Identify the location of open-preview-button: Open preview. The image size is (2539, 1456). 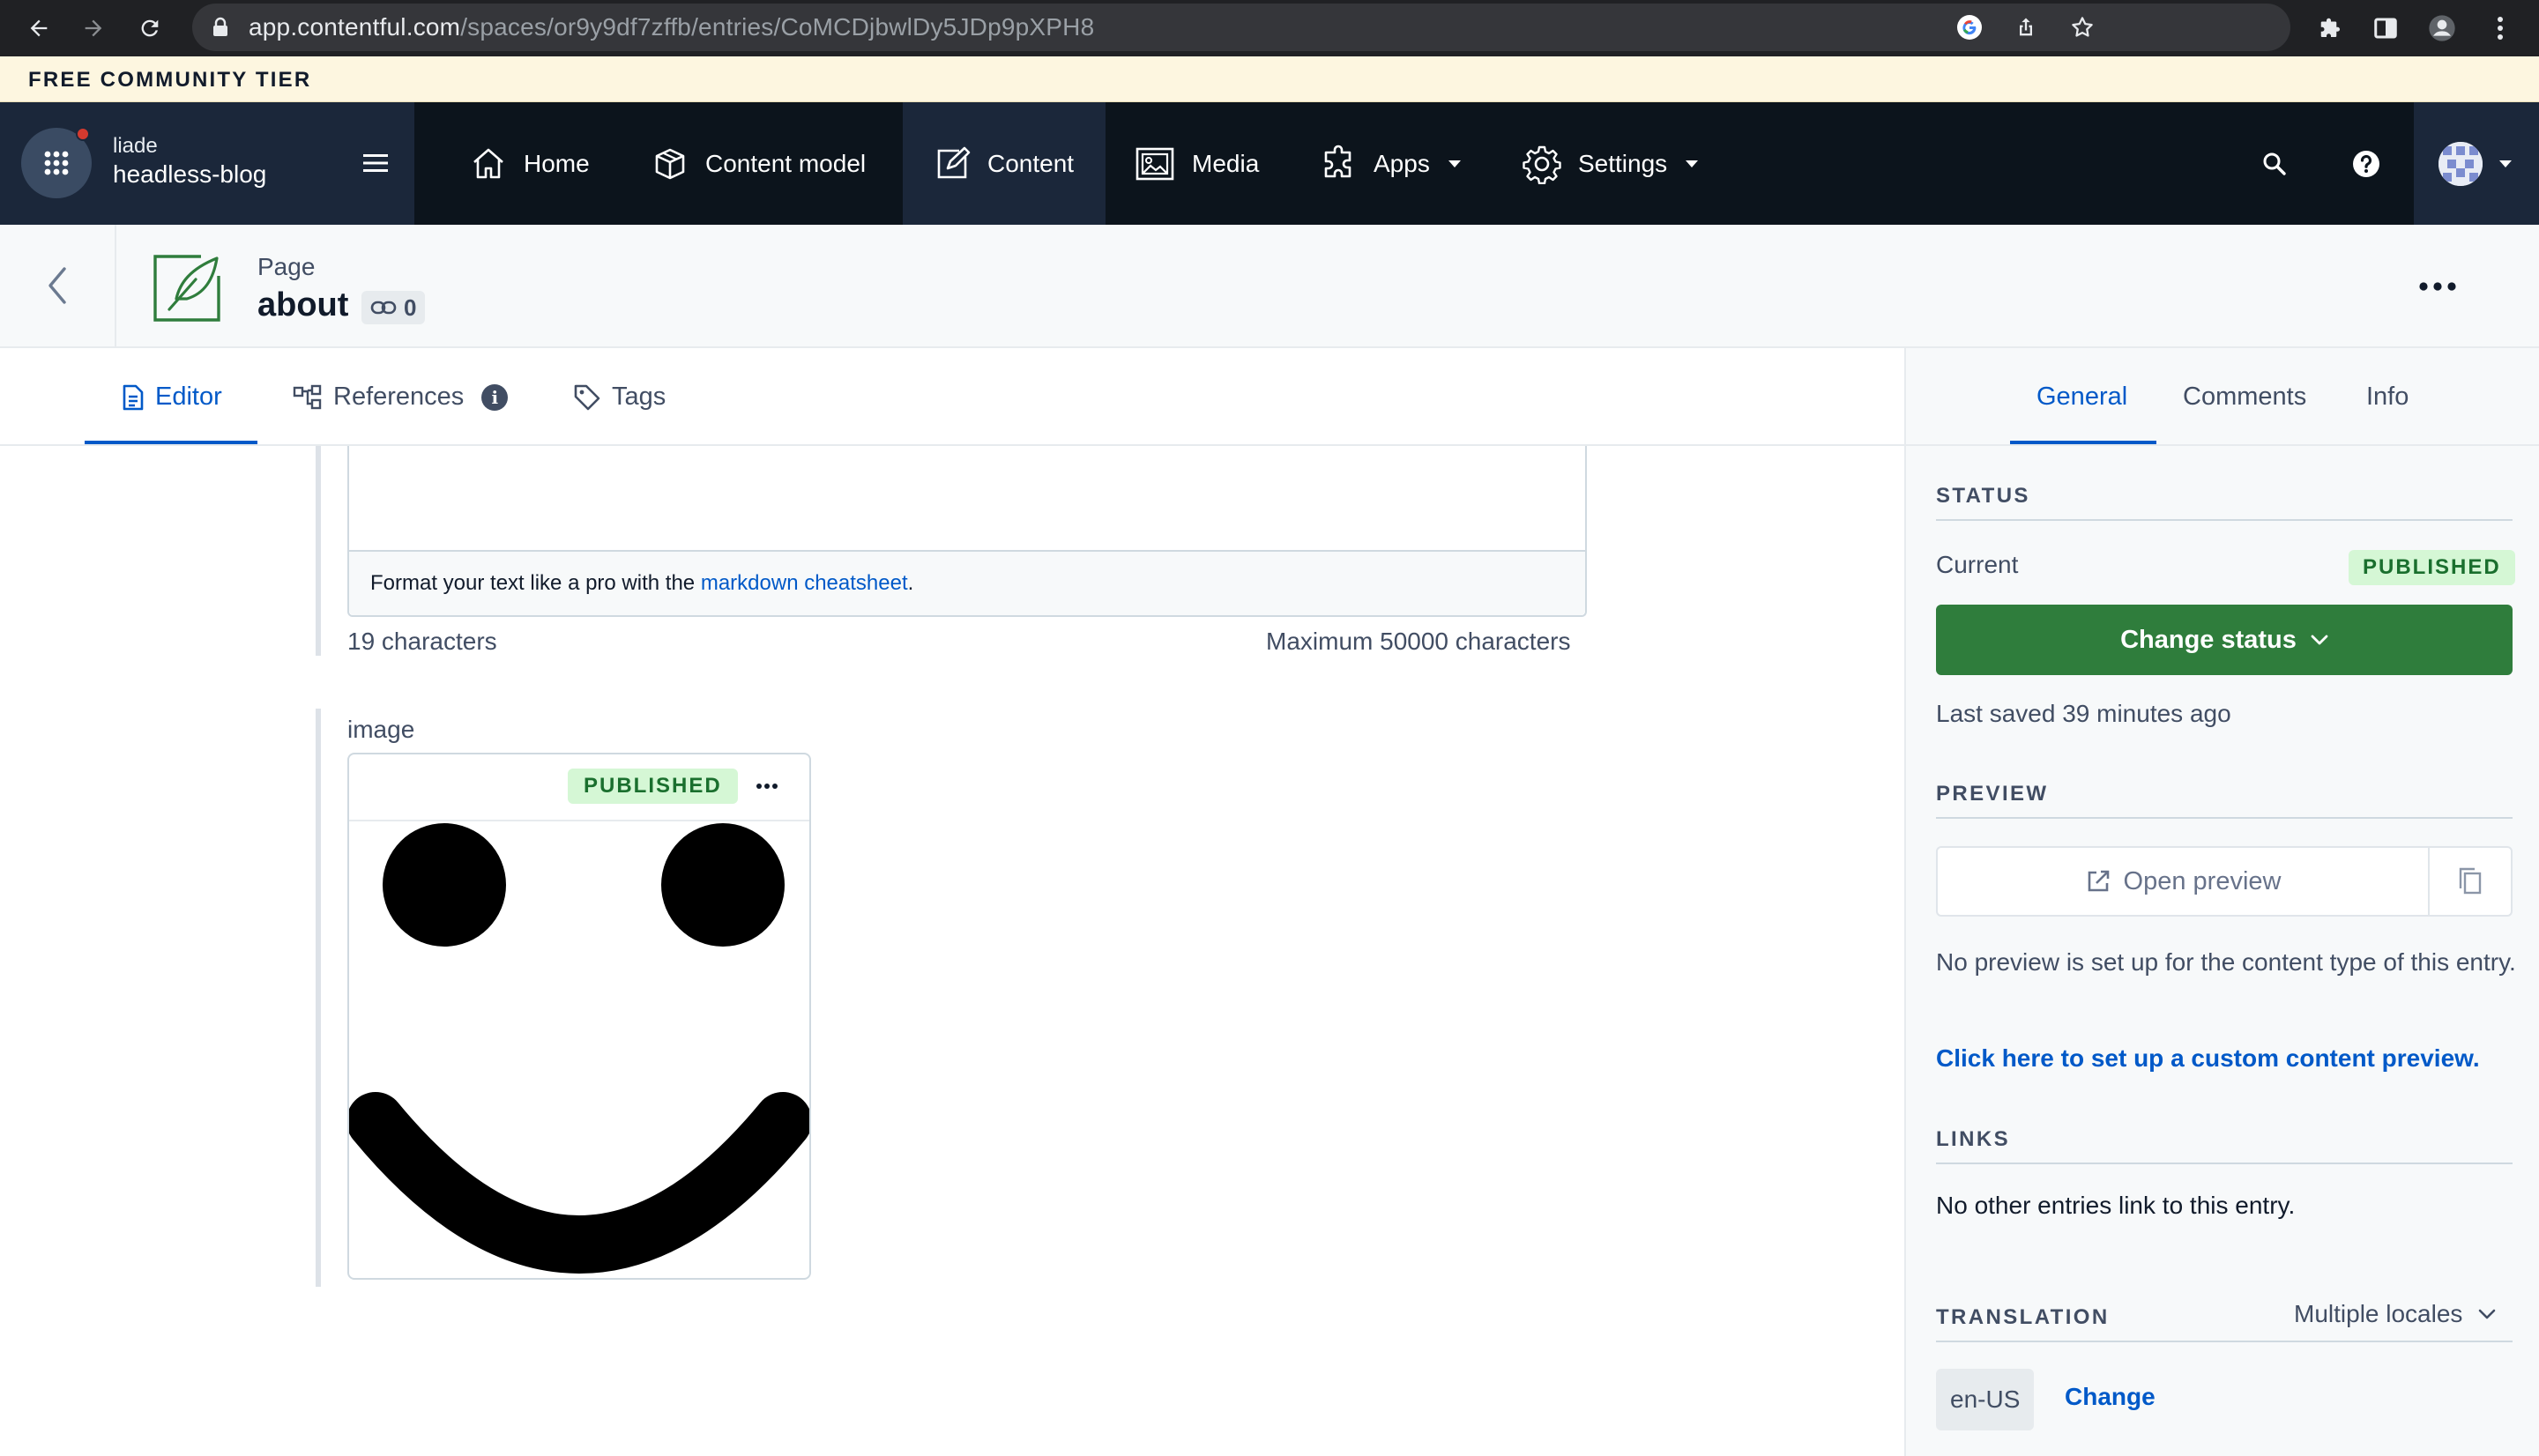
(2184, 881).